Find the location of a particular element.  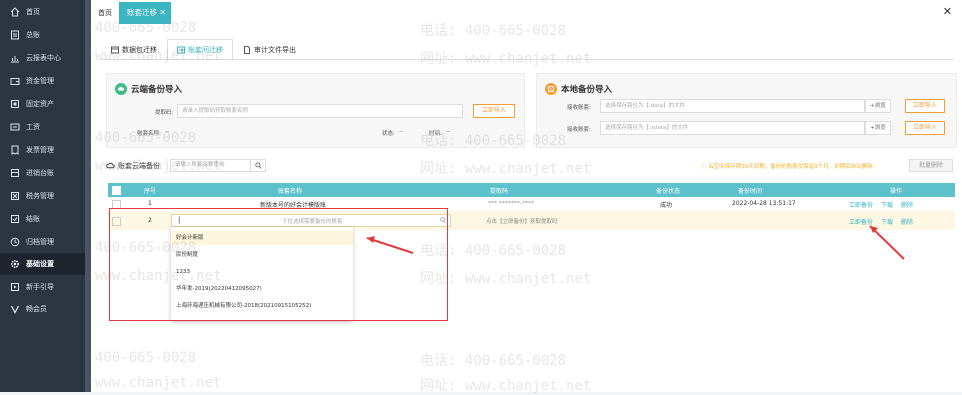

sidebar-item-label: 云报表中心 is located at coordinates (43, 58).